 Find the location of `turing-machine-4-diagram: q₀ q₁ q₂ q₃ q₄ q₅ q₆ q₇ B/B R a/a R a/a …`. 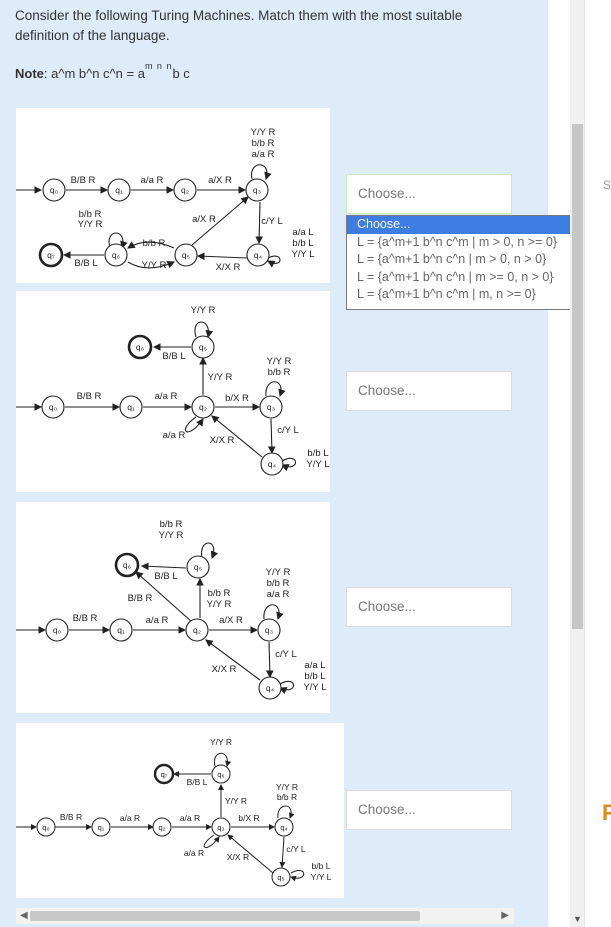

turing-machine-4-diagram: q₀ q₁ q₂ q₃ q₄ q₅ q₆ q₇ B/B R a/a R a/a … is located at coordinates (174, 812).